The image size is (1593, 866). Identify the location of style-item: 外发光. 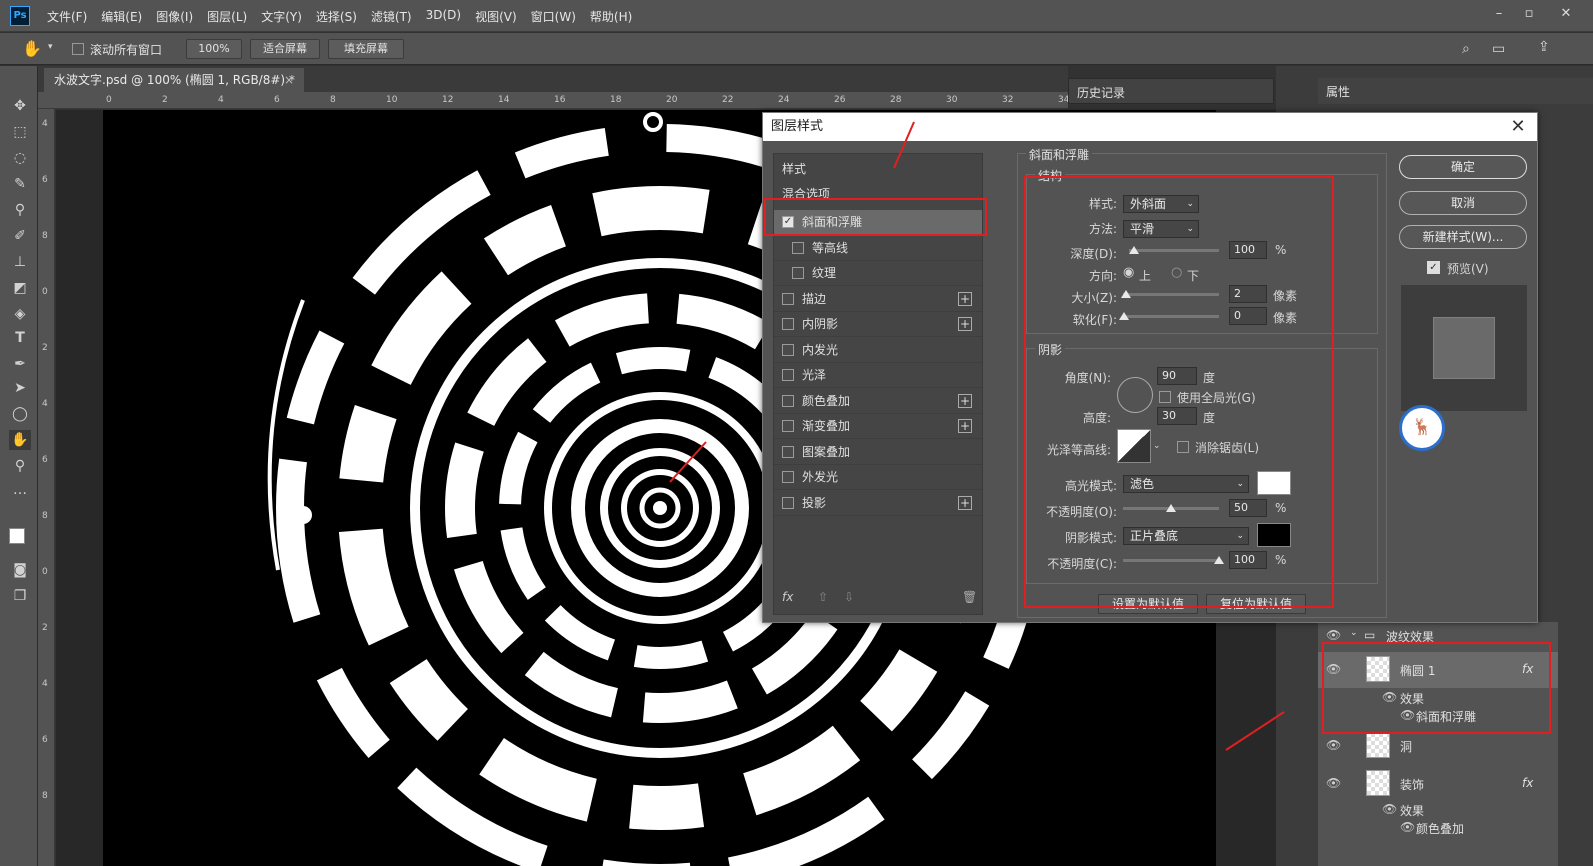
(878, 477).